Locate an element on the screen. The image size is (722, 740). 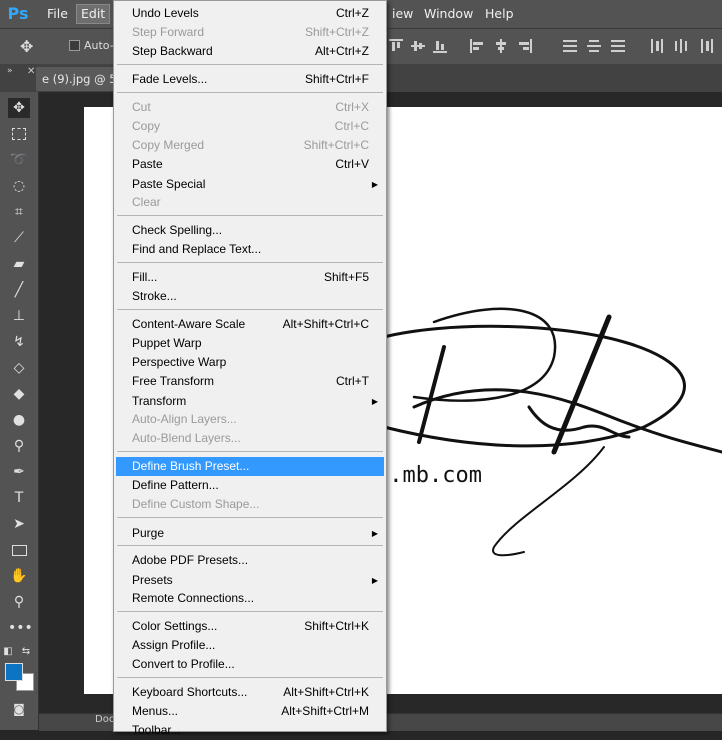
dodge-tool-icon: ⚲ is located at coordinates (19, 446).